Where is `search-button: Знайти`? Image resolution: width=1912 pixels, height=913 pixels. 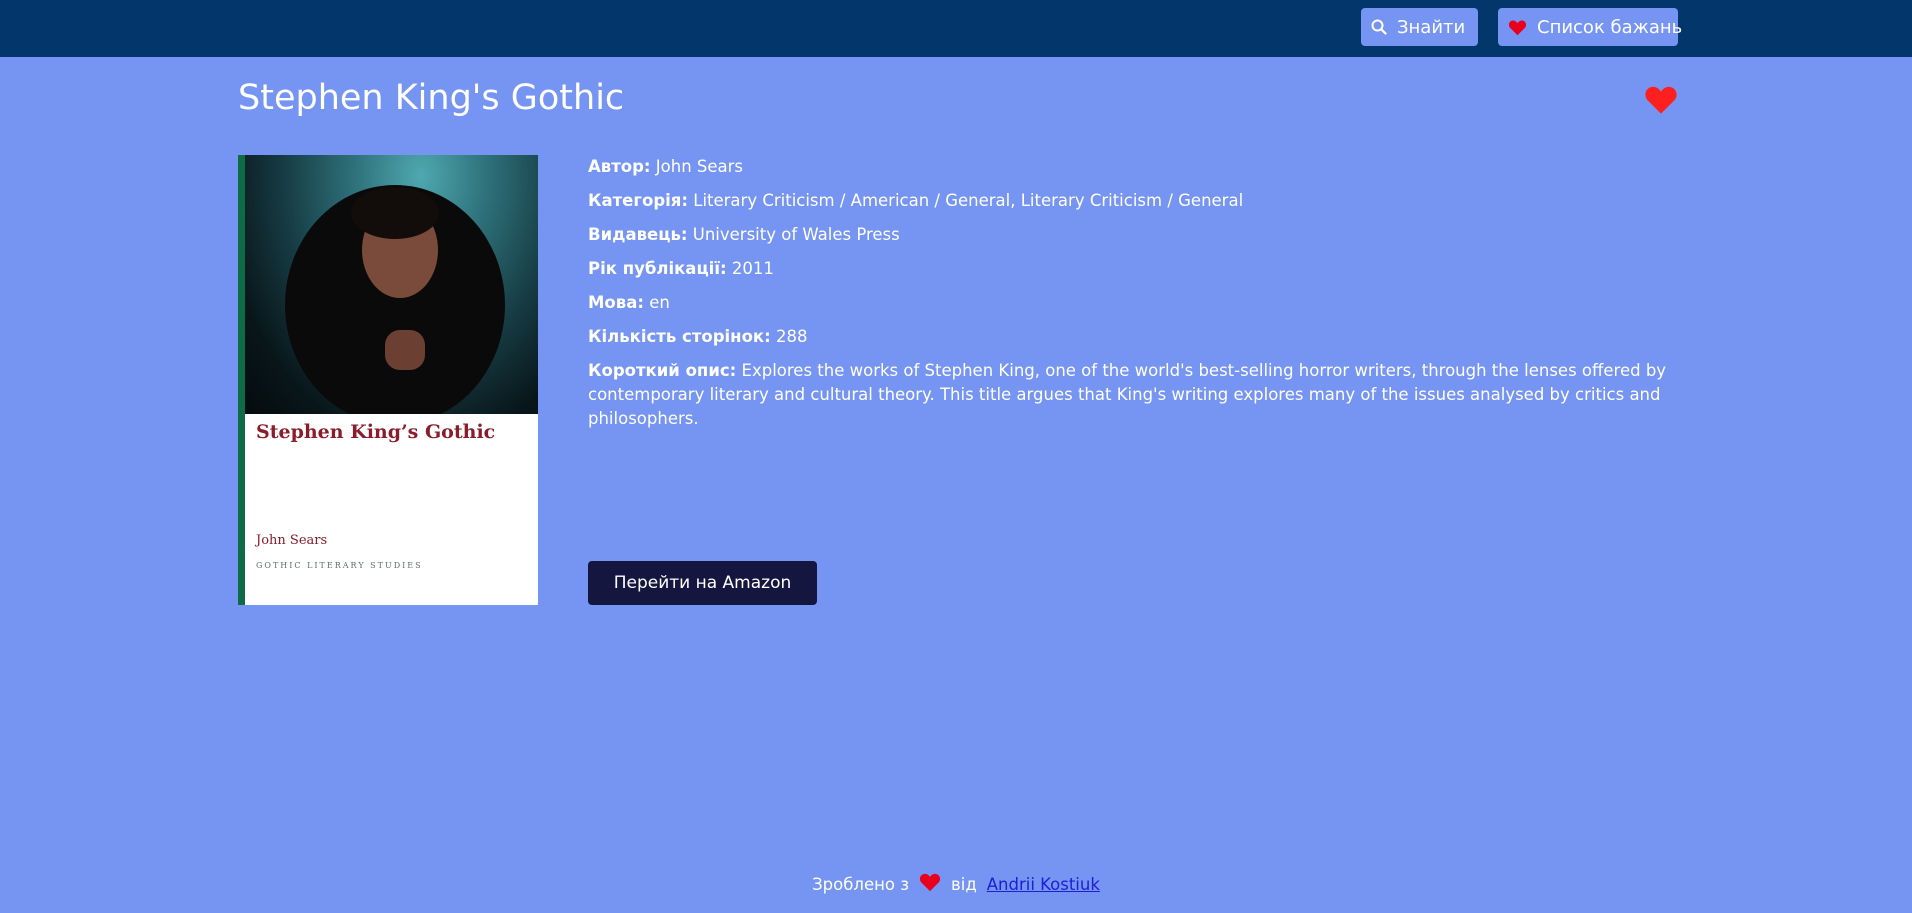 search-button: Знайти is located at coordinates (1419, 27).